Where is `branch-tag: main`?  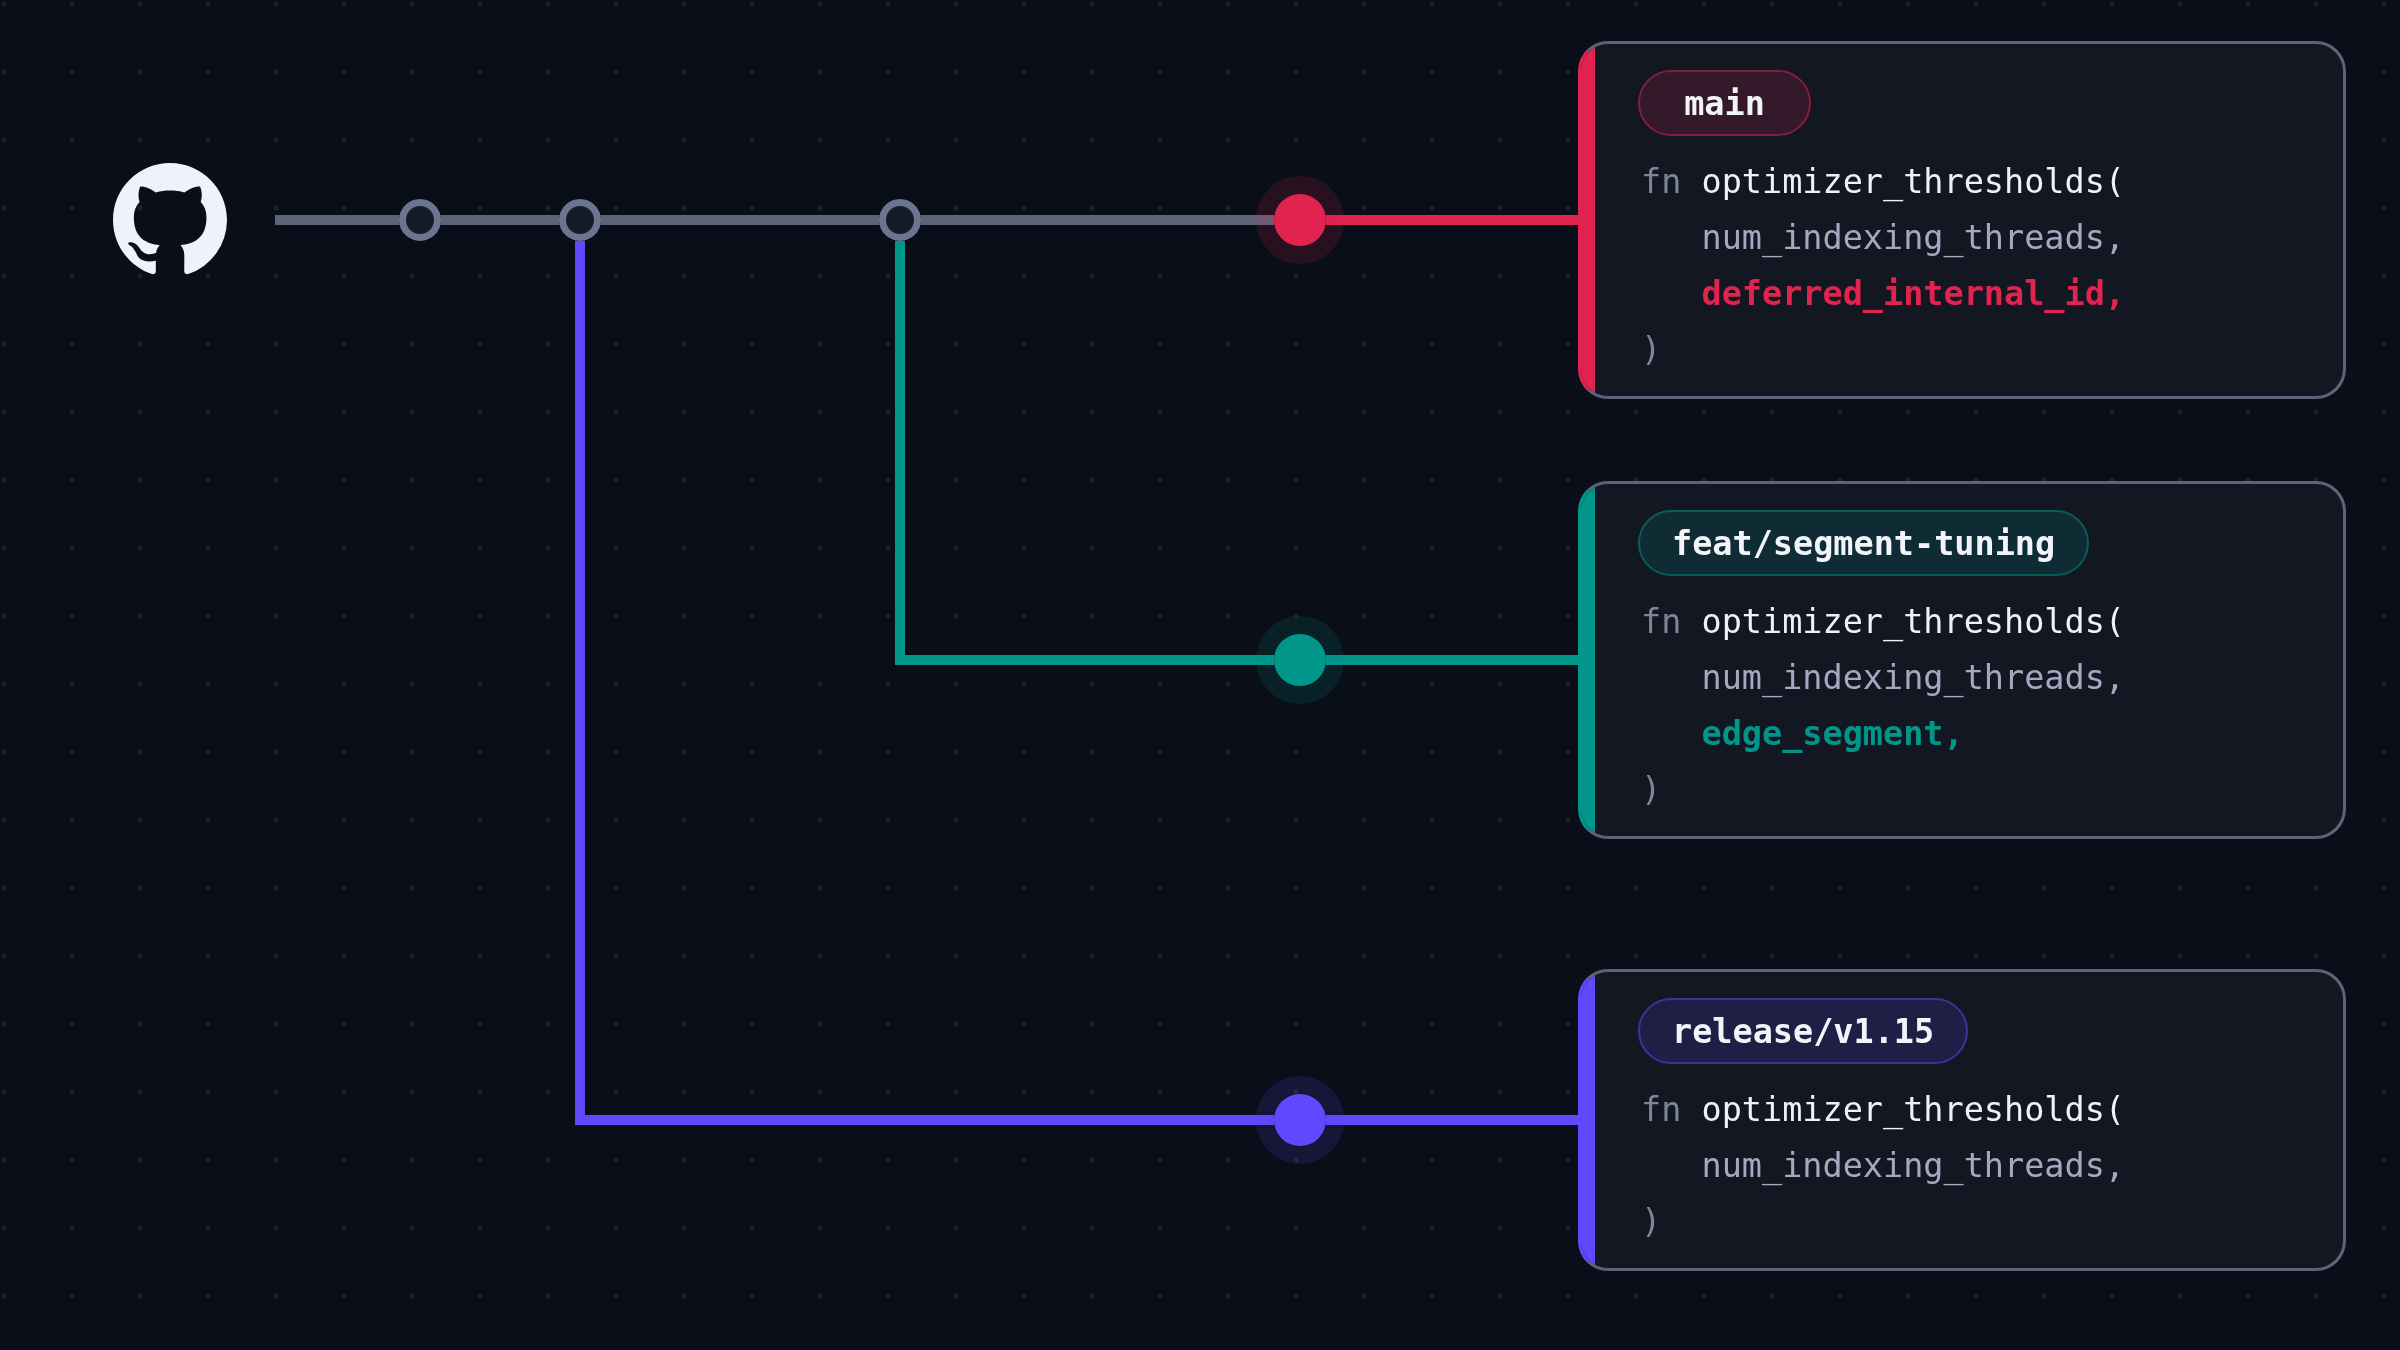
branch-tag: main is located at coordinates (1724, 103).